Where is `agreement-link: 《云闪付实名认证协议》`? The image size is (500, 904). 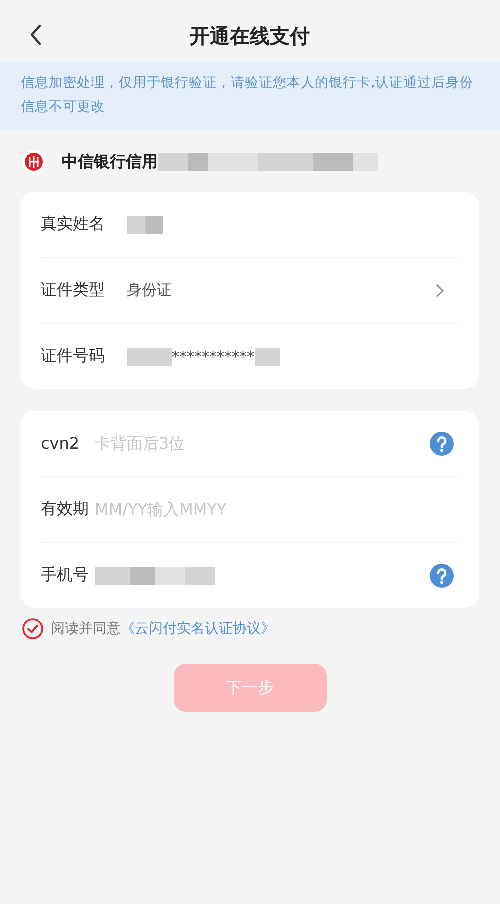 agreement-link: 《云闪付实名认证协议》 is located at coordinates (198, 629).